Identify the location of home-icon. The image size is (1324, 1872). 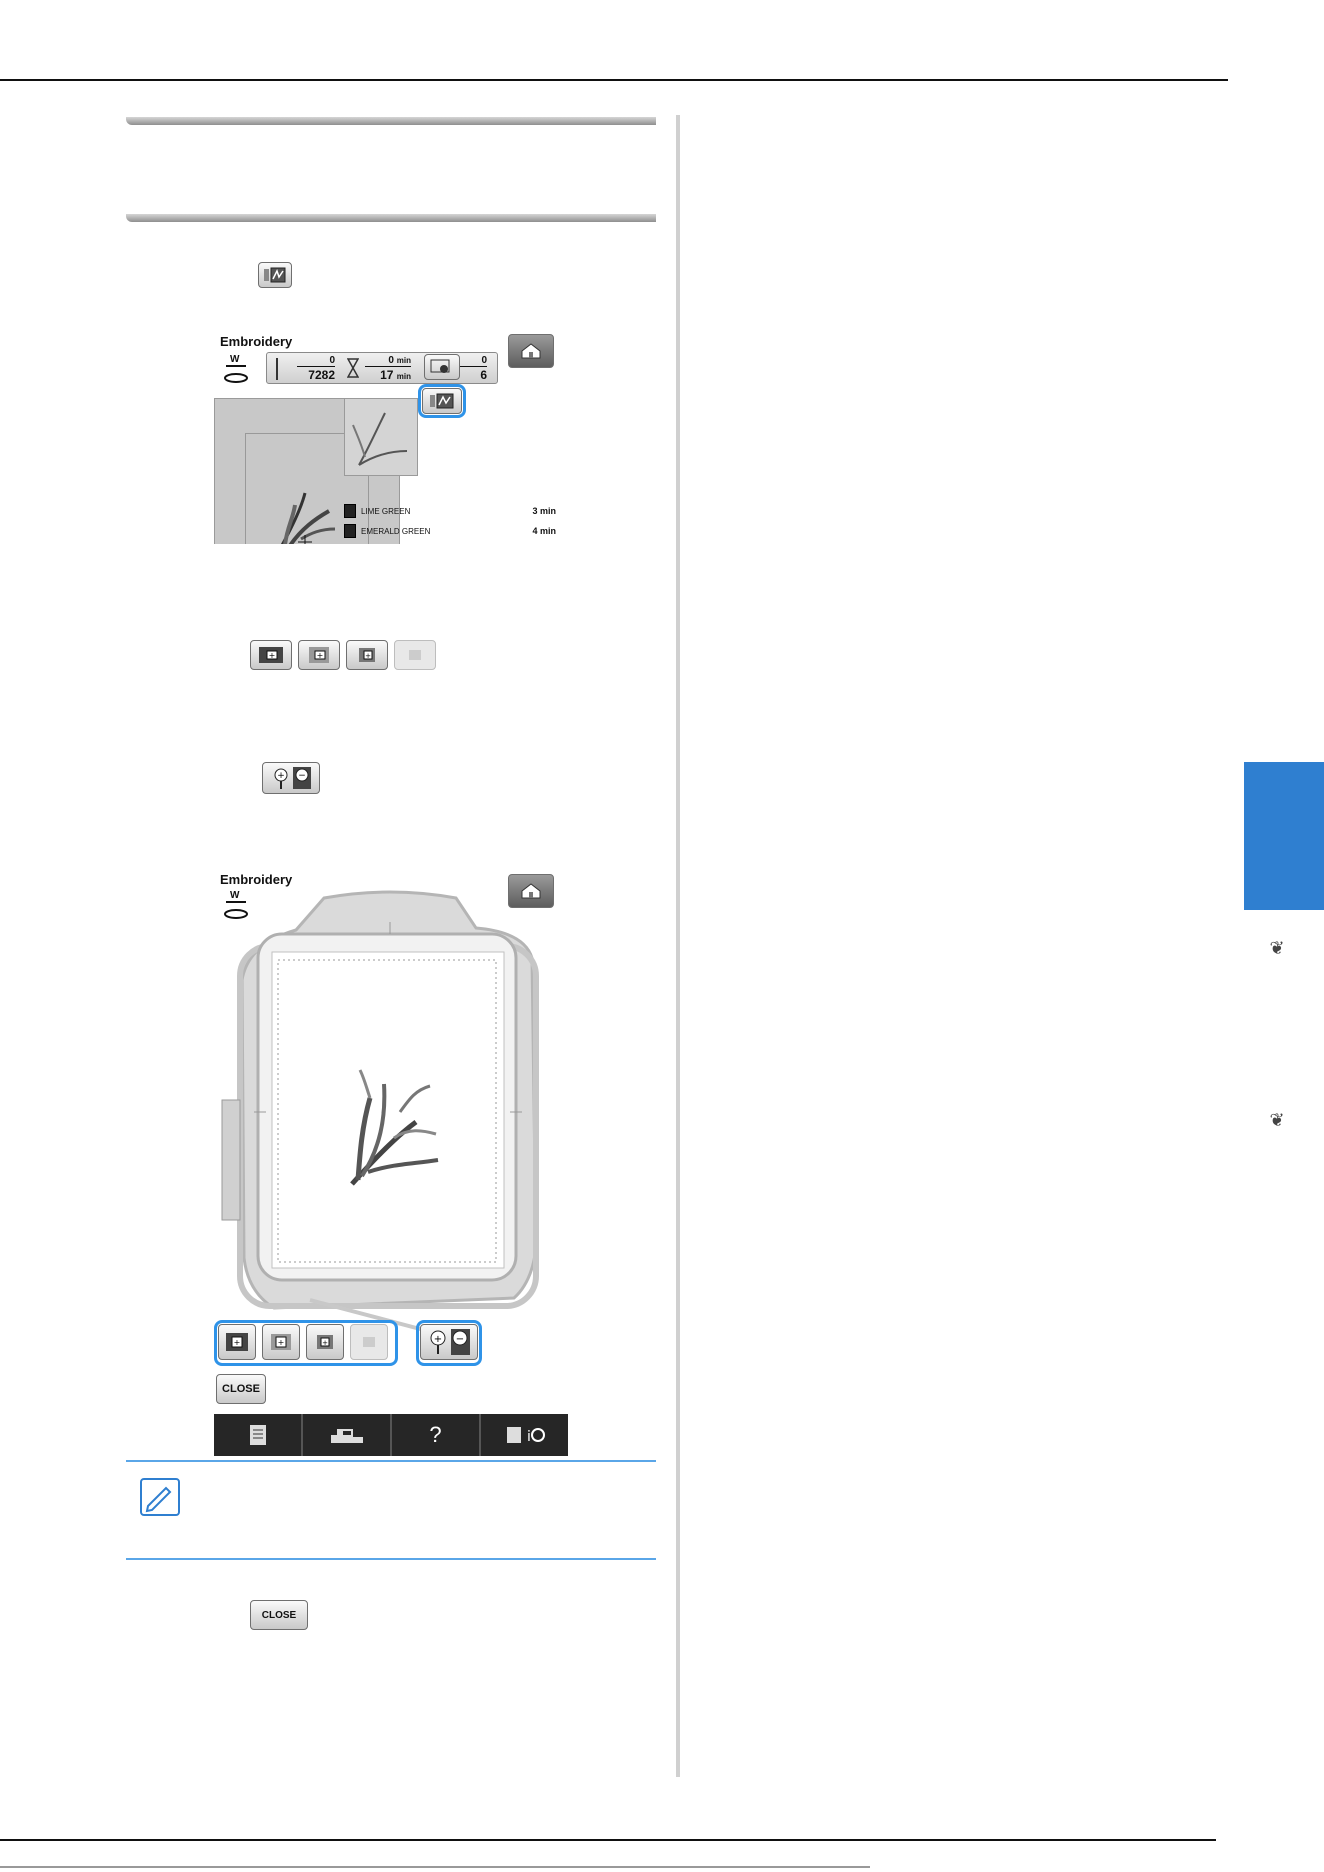
(531, 351).